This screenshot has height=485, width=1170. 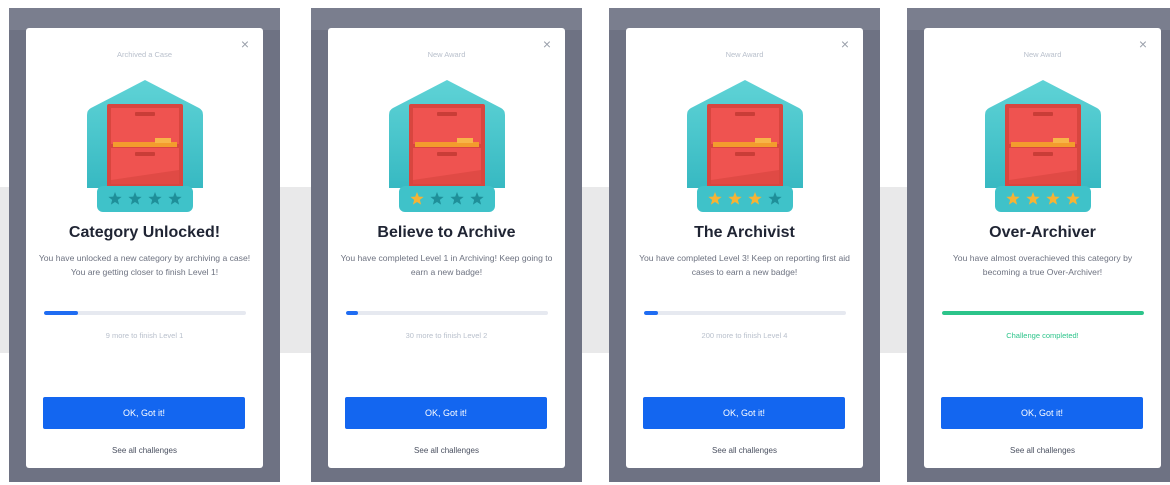 I want to click on progress-status: 9 more to finish Level 1, so click(x=144, y=335).